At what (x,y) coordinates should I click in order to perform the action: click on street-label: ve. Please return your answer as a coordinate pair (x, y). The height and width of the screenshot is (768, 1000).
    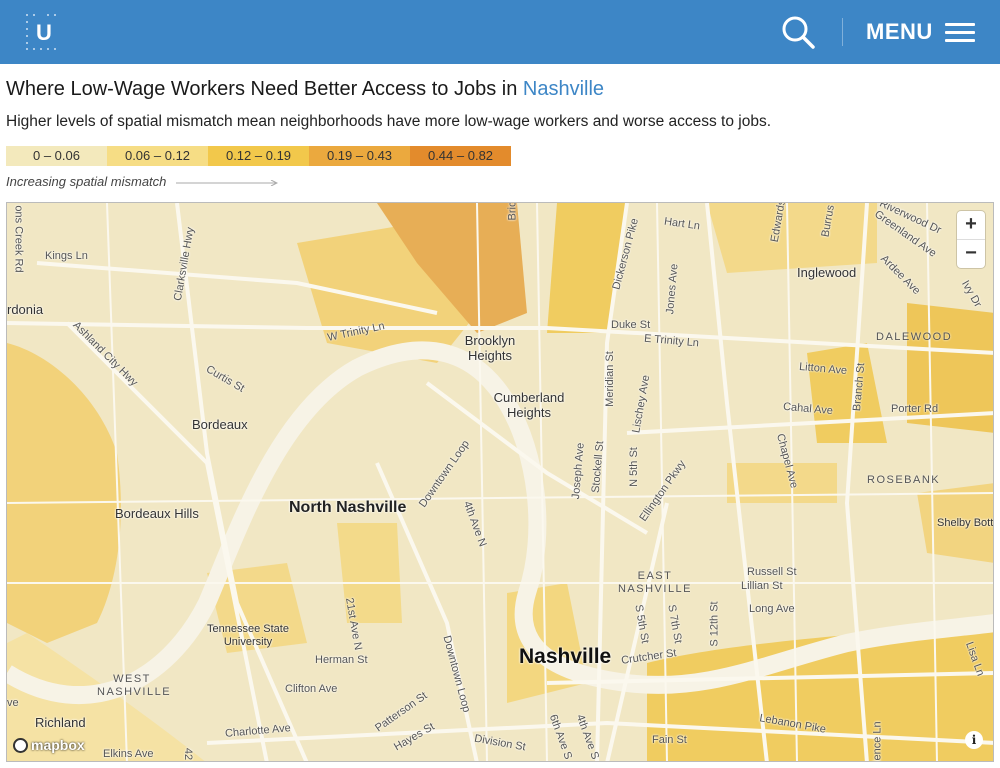
    Looking at the image, I should click on (13, 703).